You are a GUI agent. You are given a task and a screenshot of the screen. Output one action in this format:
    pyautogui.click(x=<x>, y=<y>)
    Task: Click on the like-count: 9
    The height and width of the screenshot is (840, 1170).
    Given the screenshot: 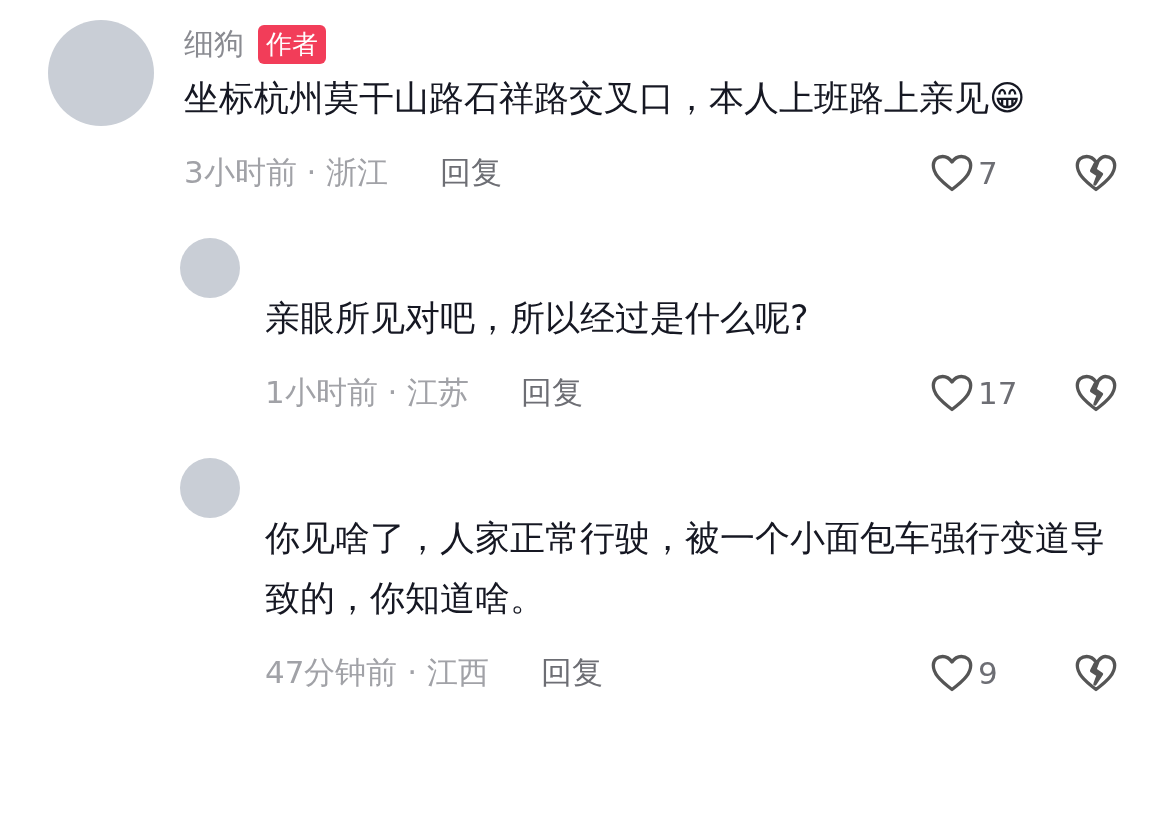 What is the action you would take?
    pyautogui.click(x=988, y=673)
    